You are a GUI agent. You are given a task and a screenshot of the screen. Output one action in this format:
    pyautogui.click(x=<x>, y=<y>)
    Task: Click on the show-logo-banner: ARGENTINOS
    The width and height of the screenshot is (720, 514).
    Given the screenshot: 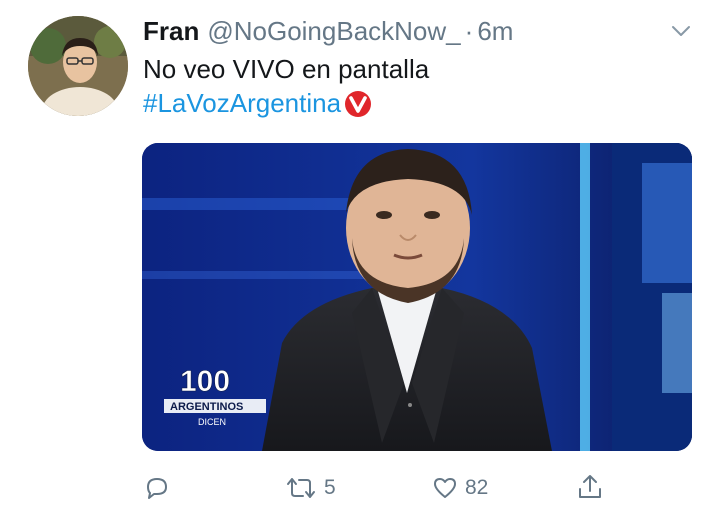 What is the action you would take?
    pyautogui.click(x=206, y=407)
    